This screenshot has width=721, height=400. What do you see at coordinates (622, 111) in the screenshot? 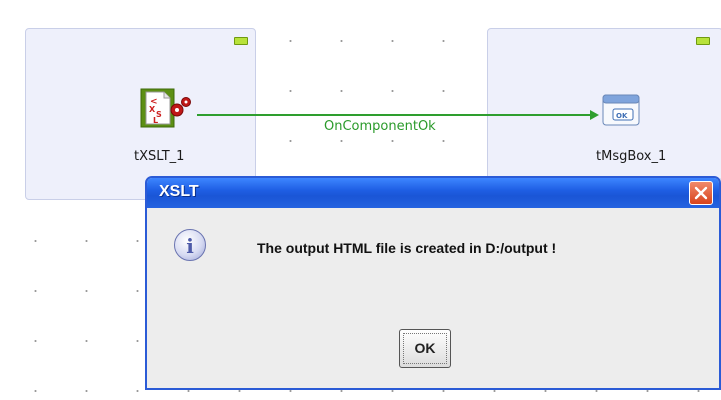
I see `messagebox-icon: OK` at bounding box center [622, 111].